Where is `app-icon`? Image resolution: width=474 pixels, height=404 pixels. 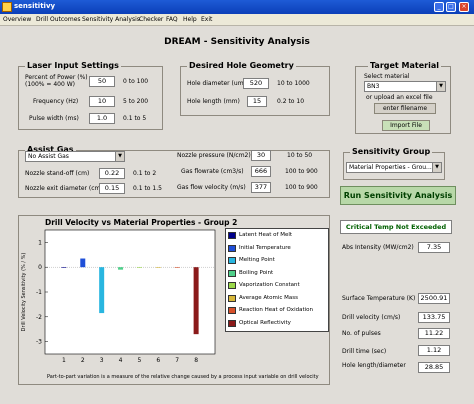
app-icon is located at coordinates (7, 7).